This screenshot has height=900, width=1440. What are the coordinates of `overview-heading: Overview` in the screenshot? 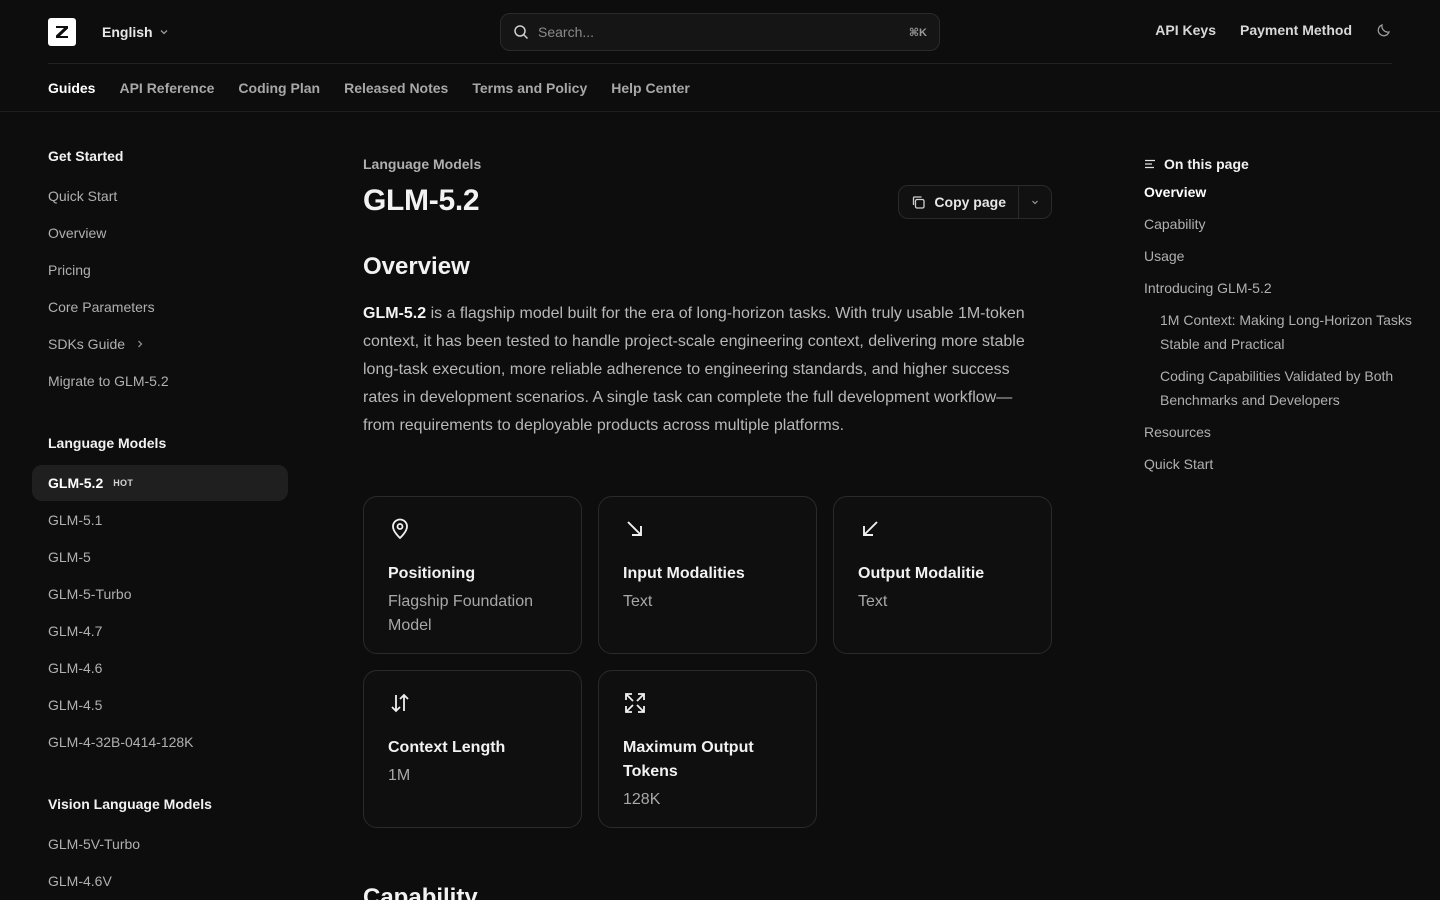 It's located at (416, 266).